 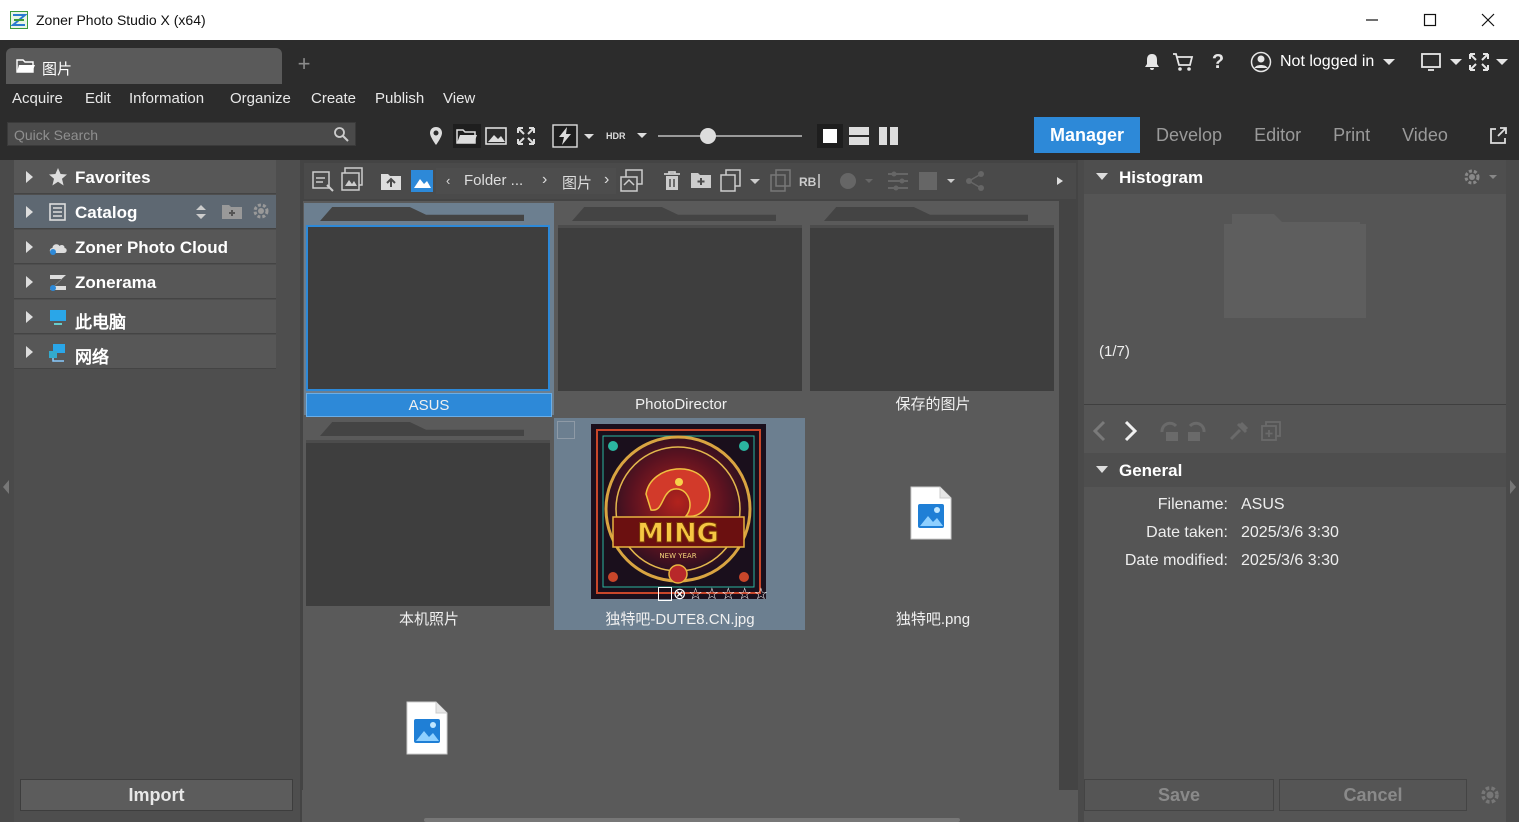 I want to click on nav-item-network: 网络, so click(x=145, y=352).